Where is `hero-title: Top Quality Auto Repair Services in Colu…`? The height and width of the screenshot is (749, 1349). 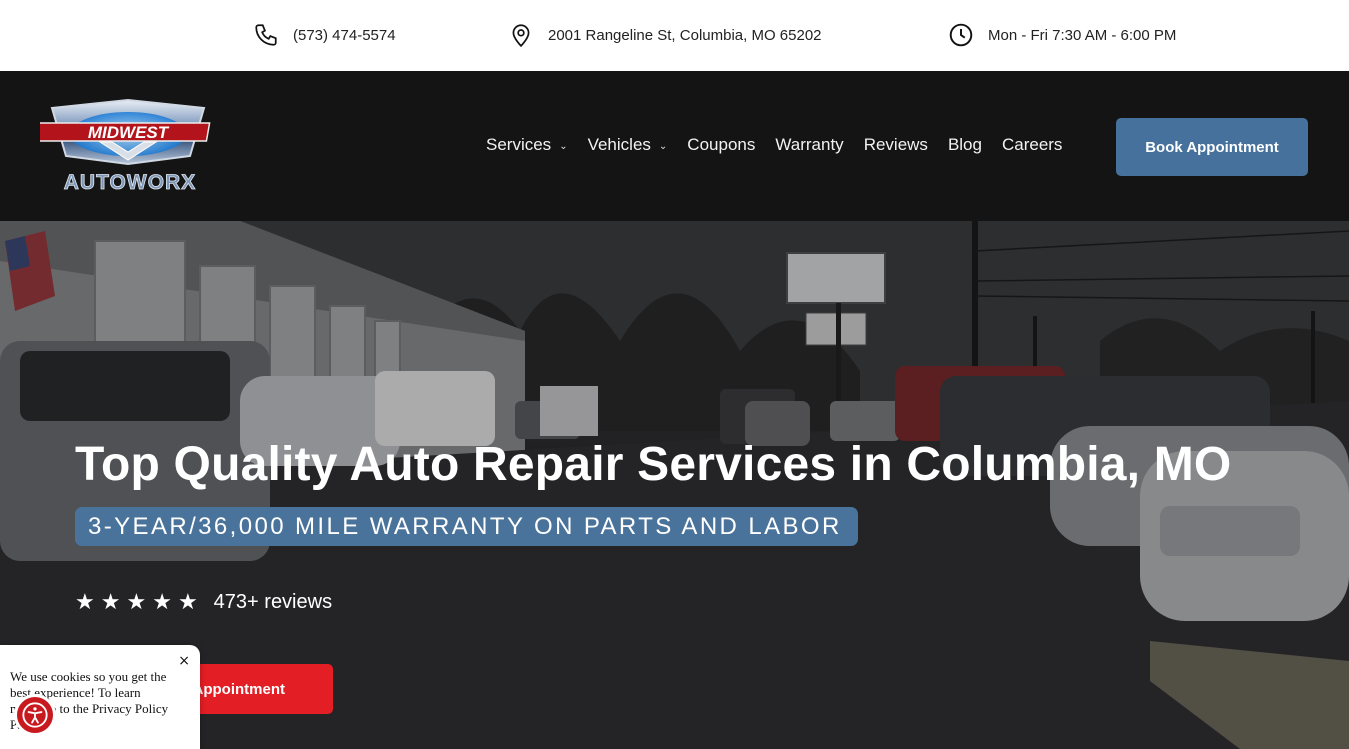
hero-title: Top Quality Auto Repair Services in Colu… is located at coordinates (653, 464).